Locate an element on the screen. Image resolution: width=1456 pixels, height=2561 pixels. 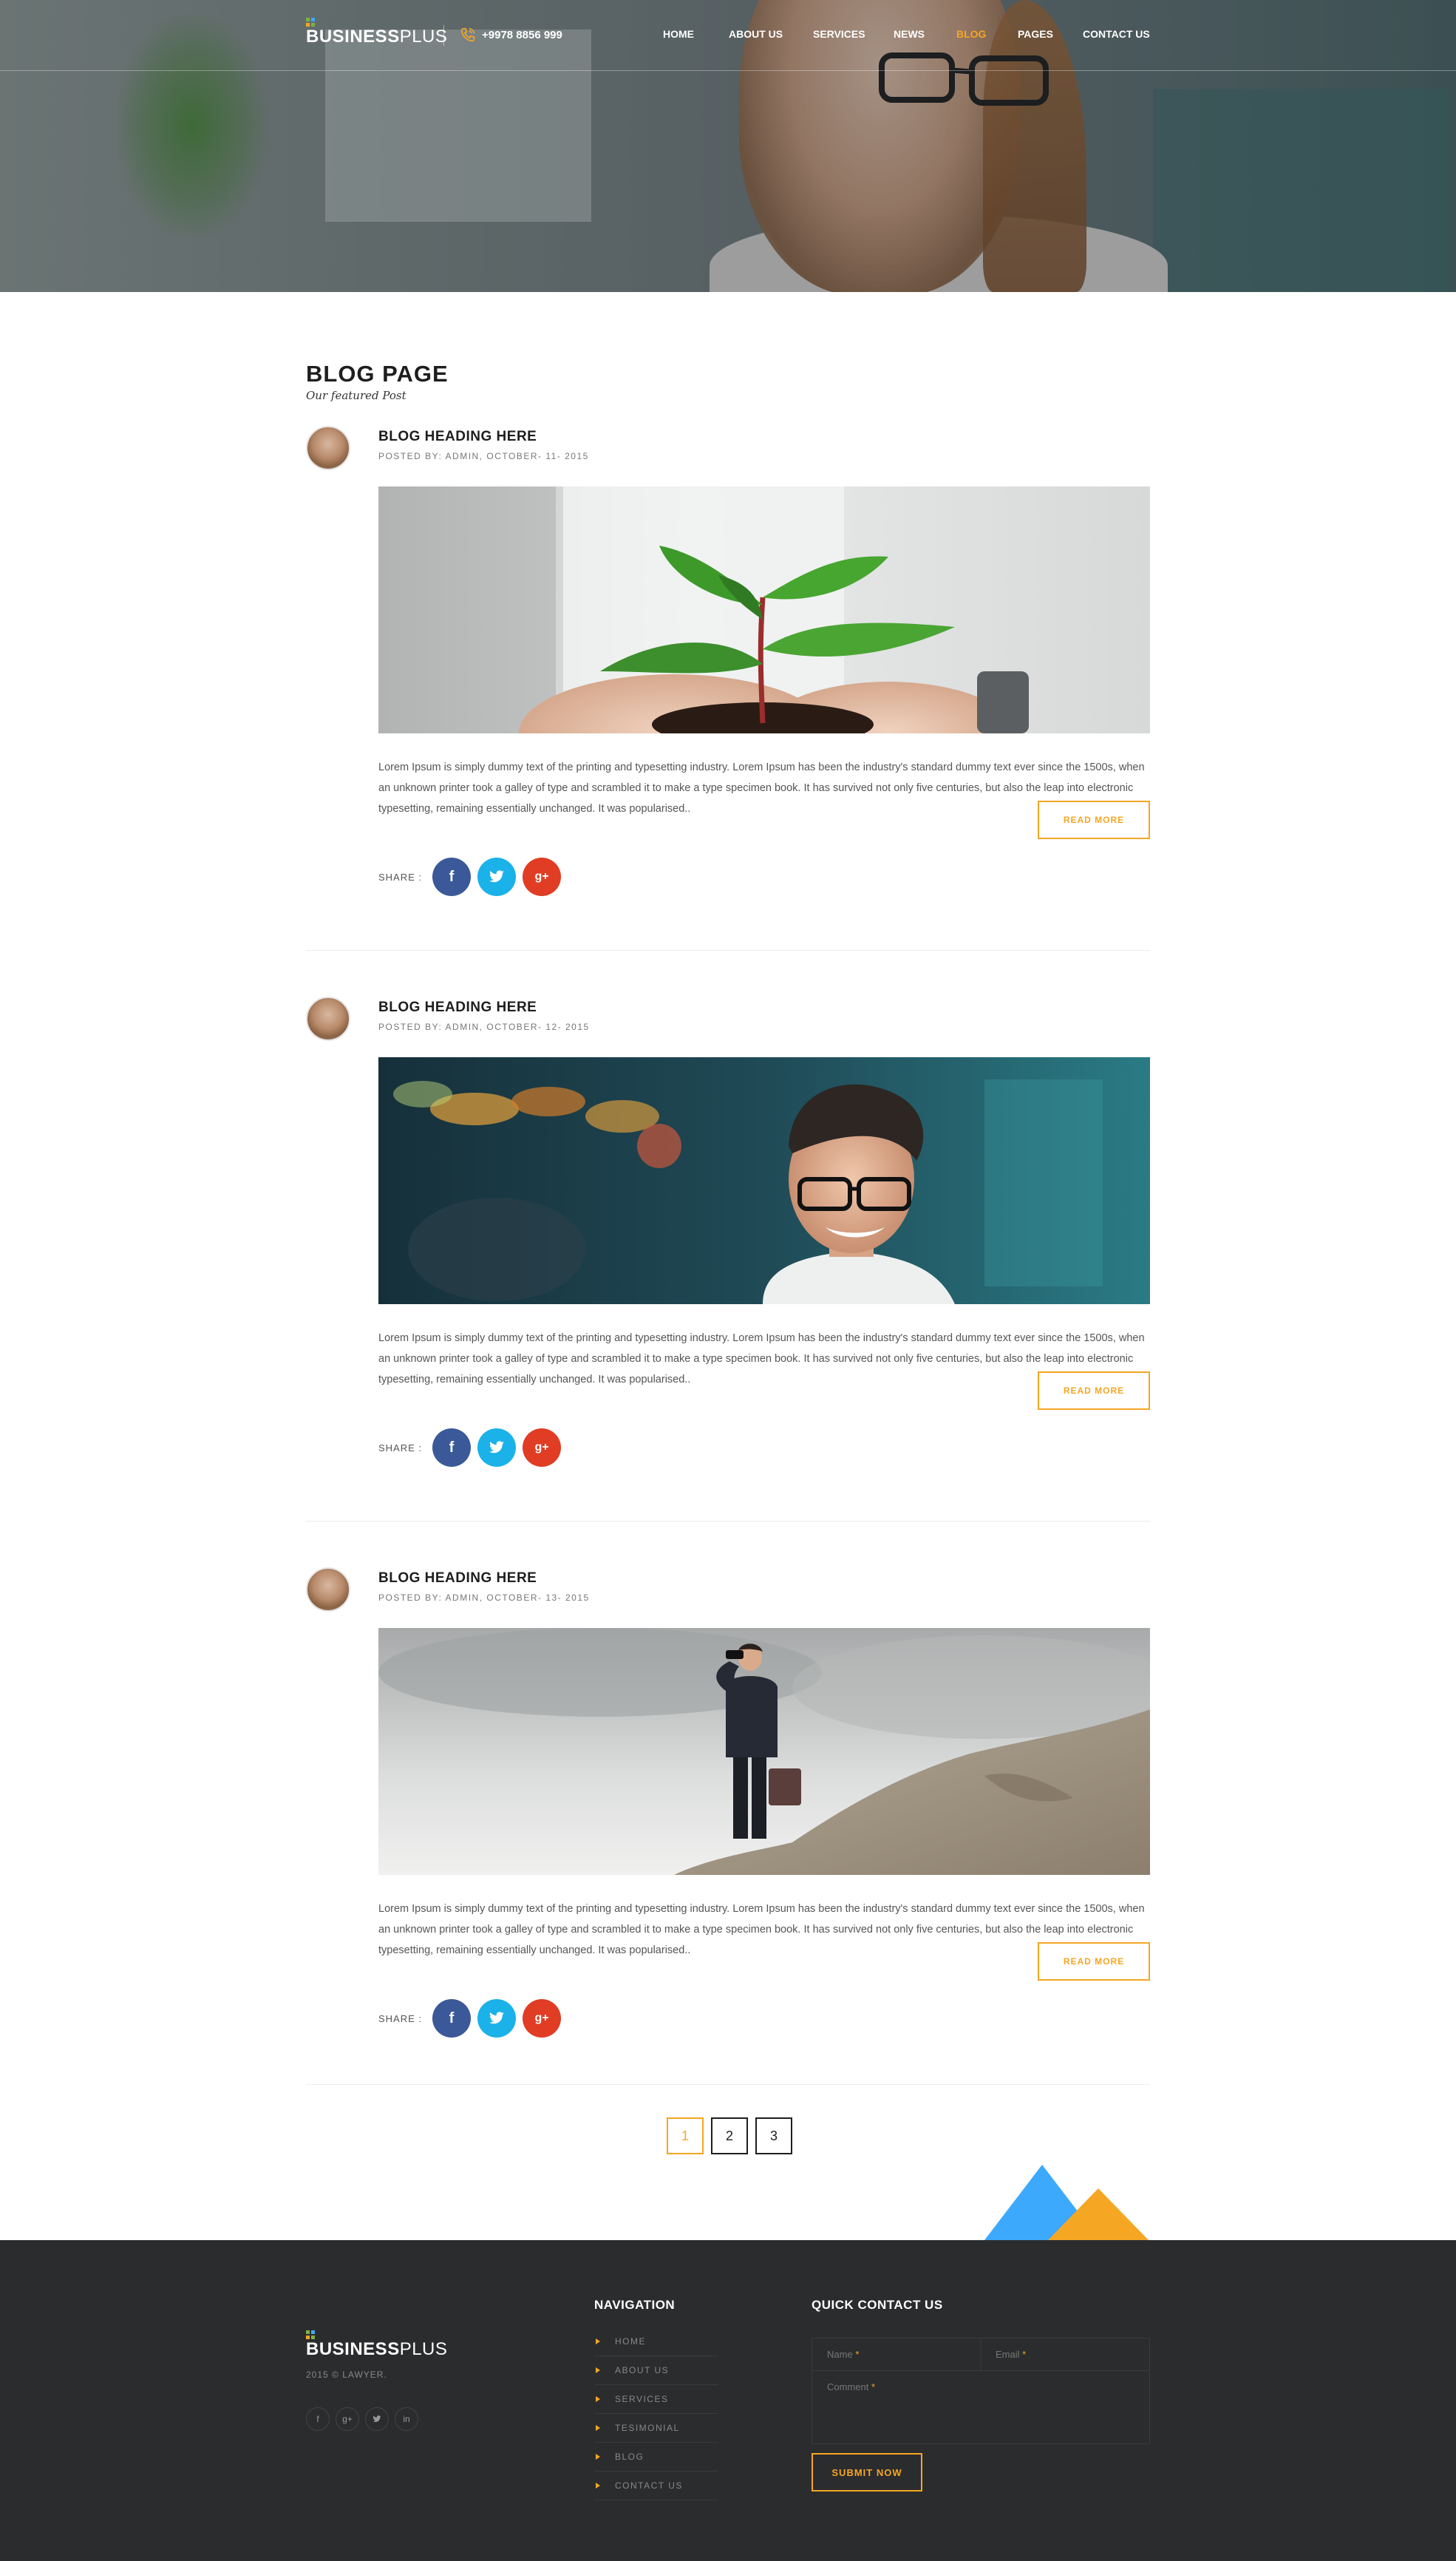
footer-nav-item: CONTACT US is located at coordinates (656, 2486).